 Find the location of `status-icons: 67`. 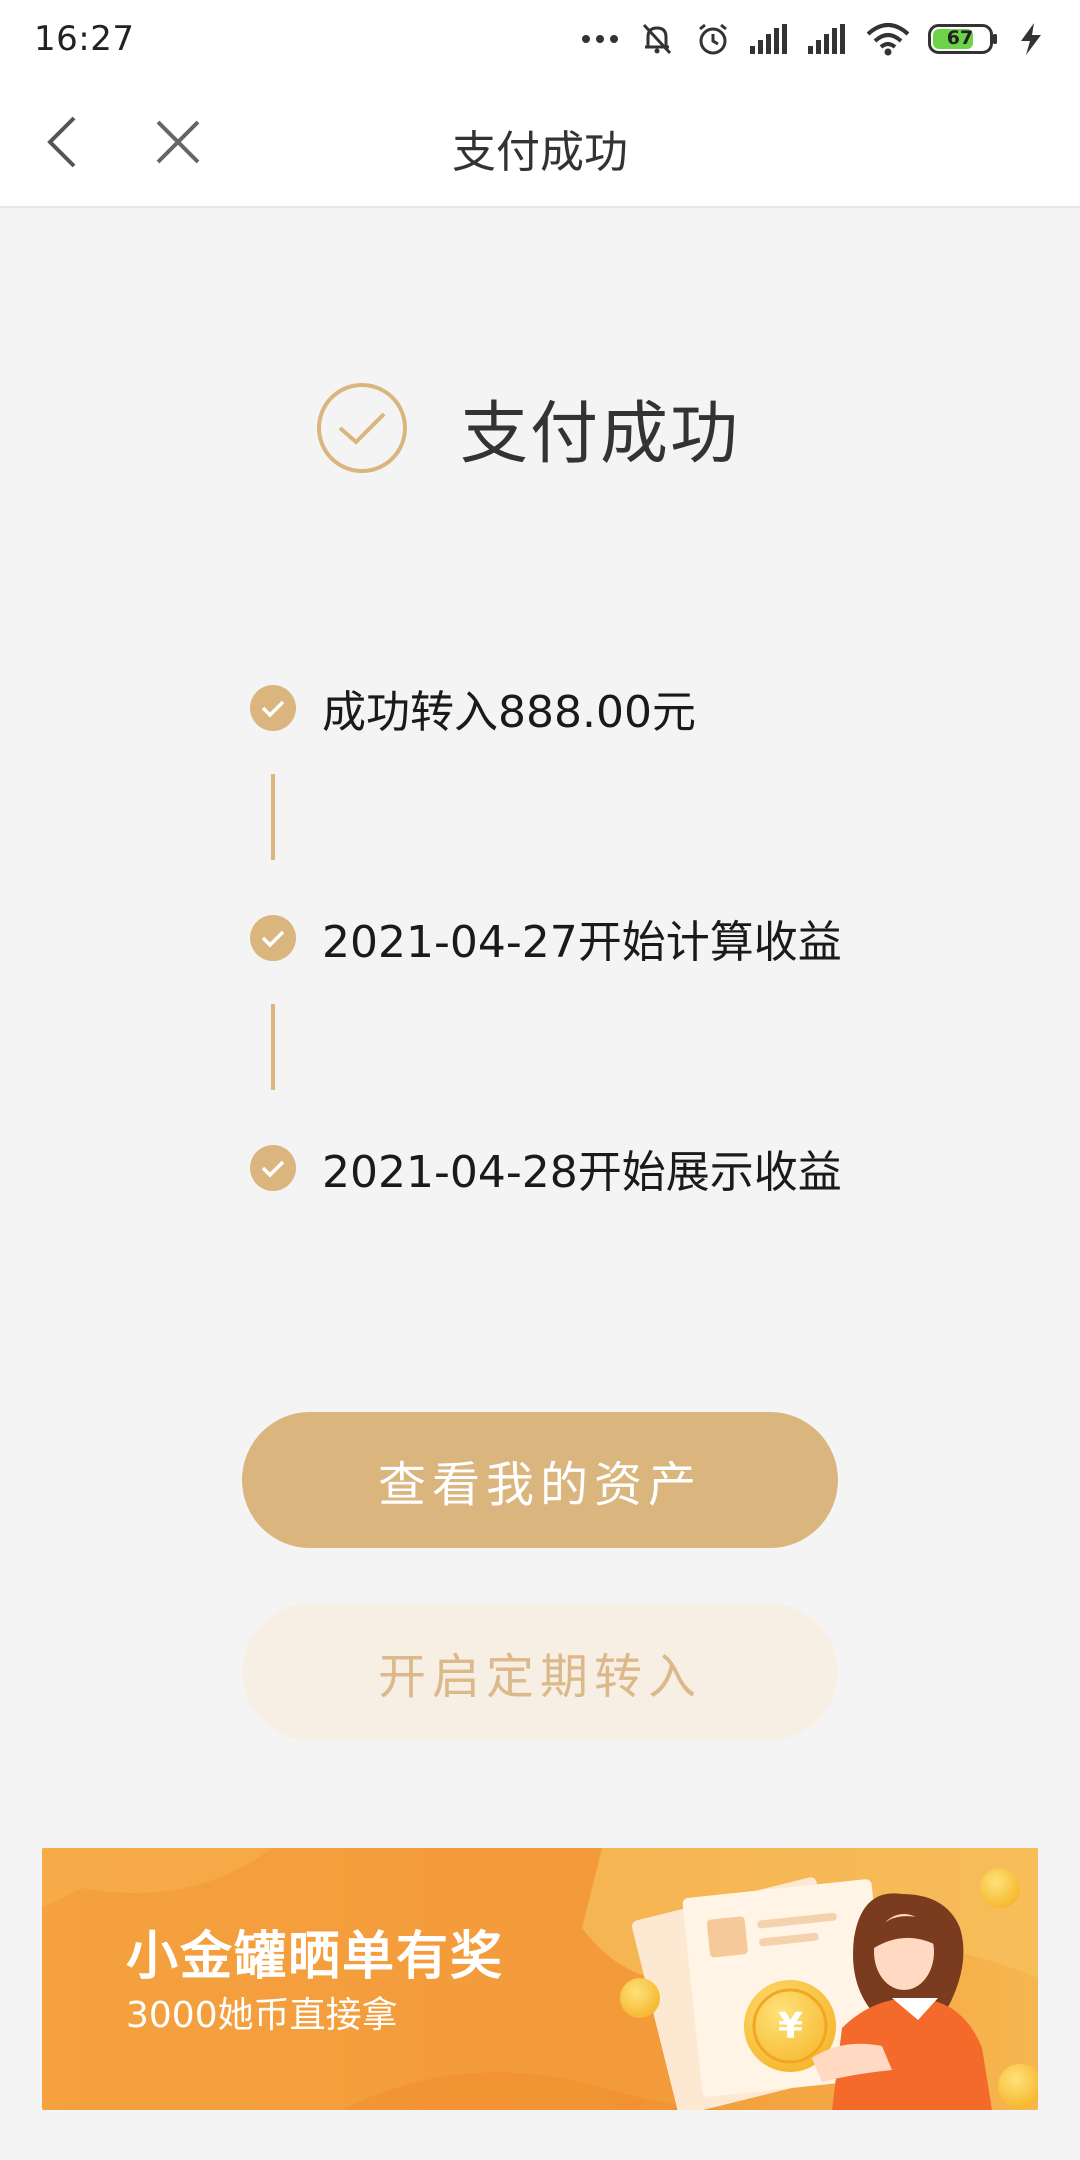

status-icons: 67 is located at coordinates (813, 39).